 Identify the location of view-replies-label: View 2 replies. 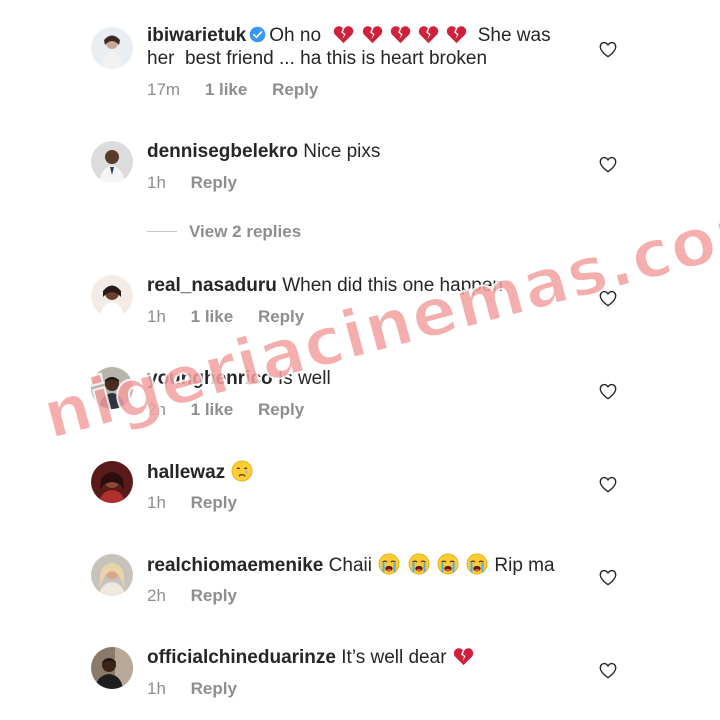
(245, 231).